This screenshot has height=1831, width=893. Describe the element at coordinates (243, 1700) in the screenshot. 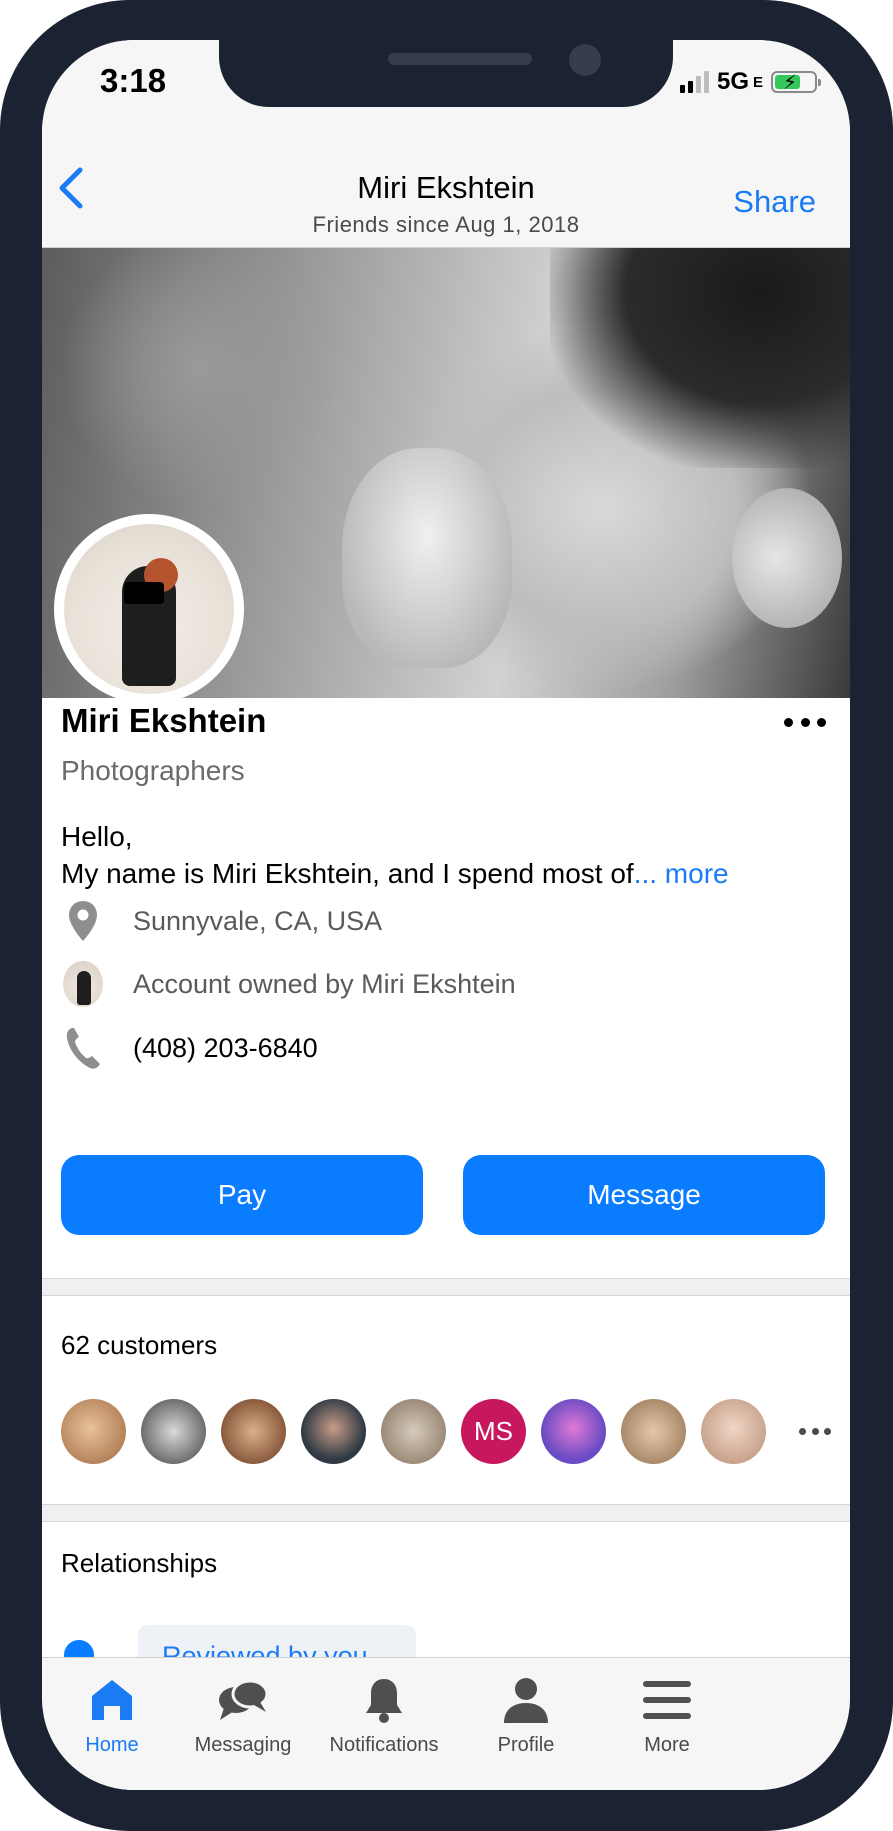

I see `messaging-icon` at that location.